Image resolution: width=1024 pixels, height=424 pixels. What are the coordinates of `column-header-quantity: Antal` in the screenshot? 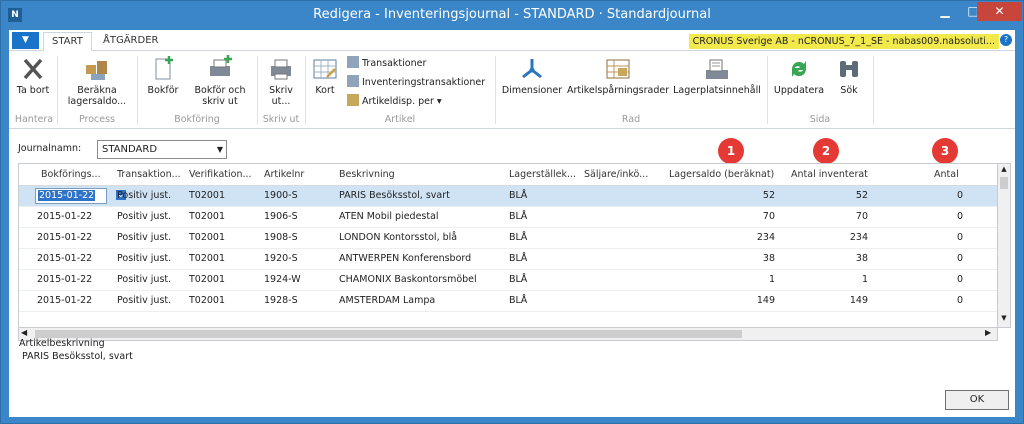 It's located at (946, 174).